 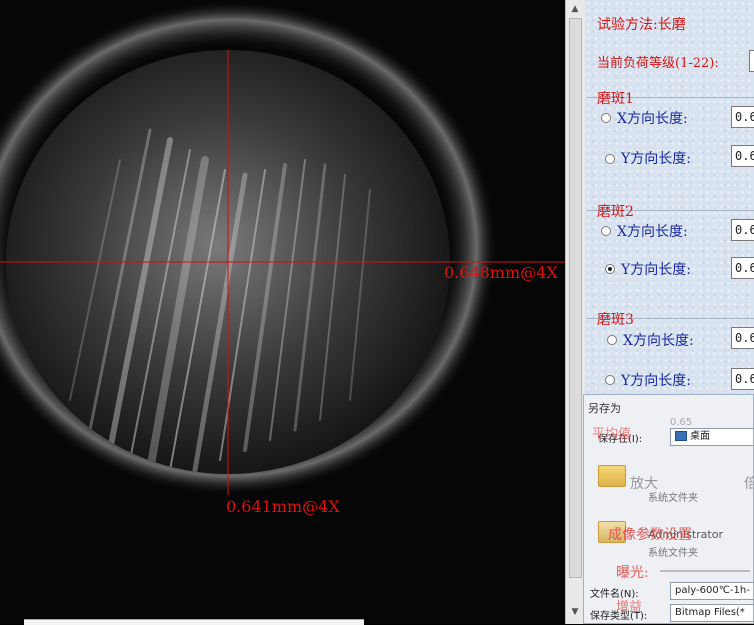 What do you see at coordinates (650, 535) in the screenshot?
I see `ghost-imaging-settings: 成像参数设置` at bounding box center [650, 535].